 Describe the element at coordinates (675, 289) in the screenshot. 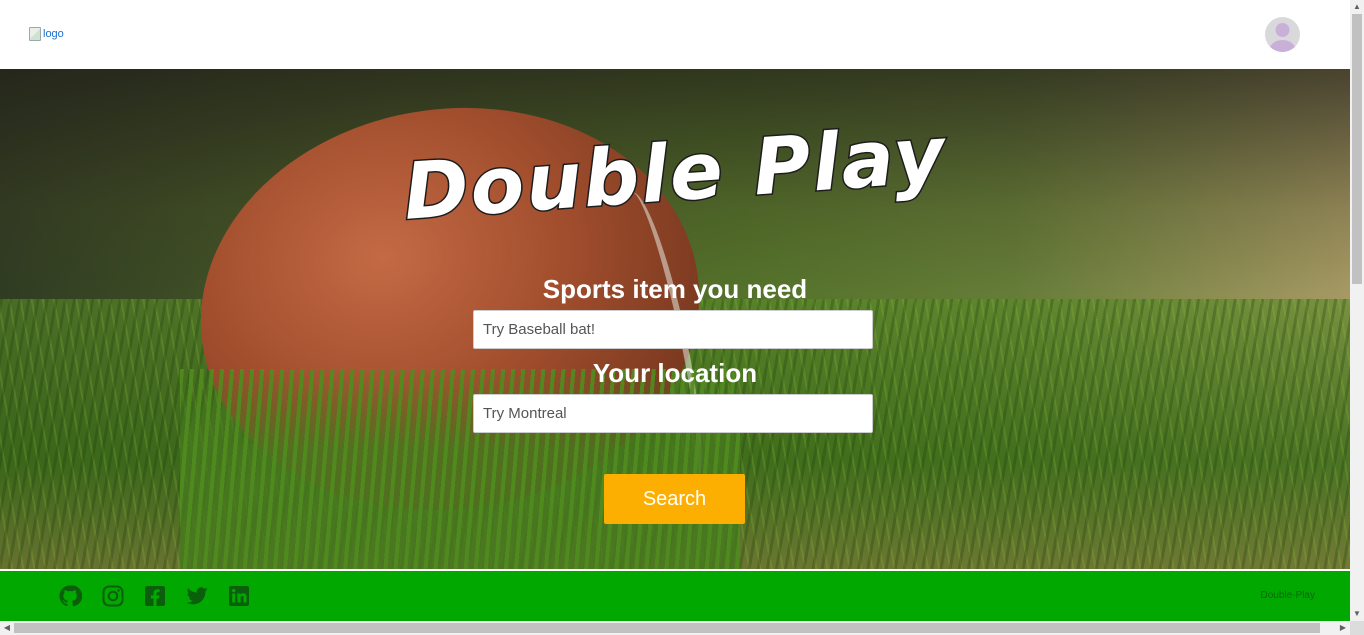

I see `sports-item-label: Sports item you need` at that location.